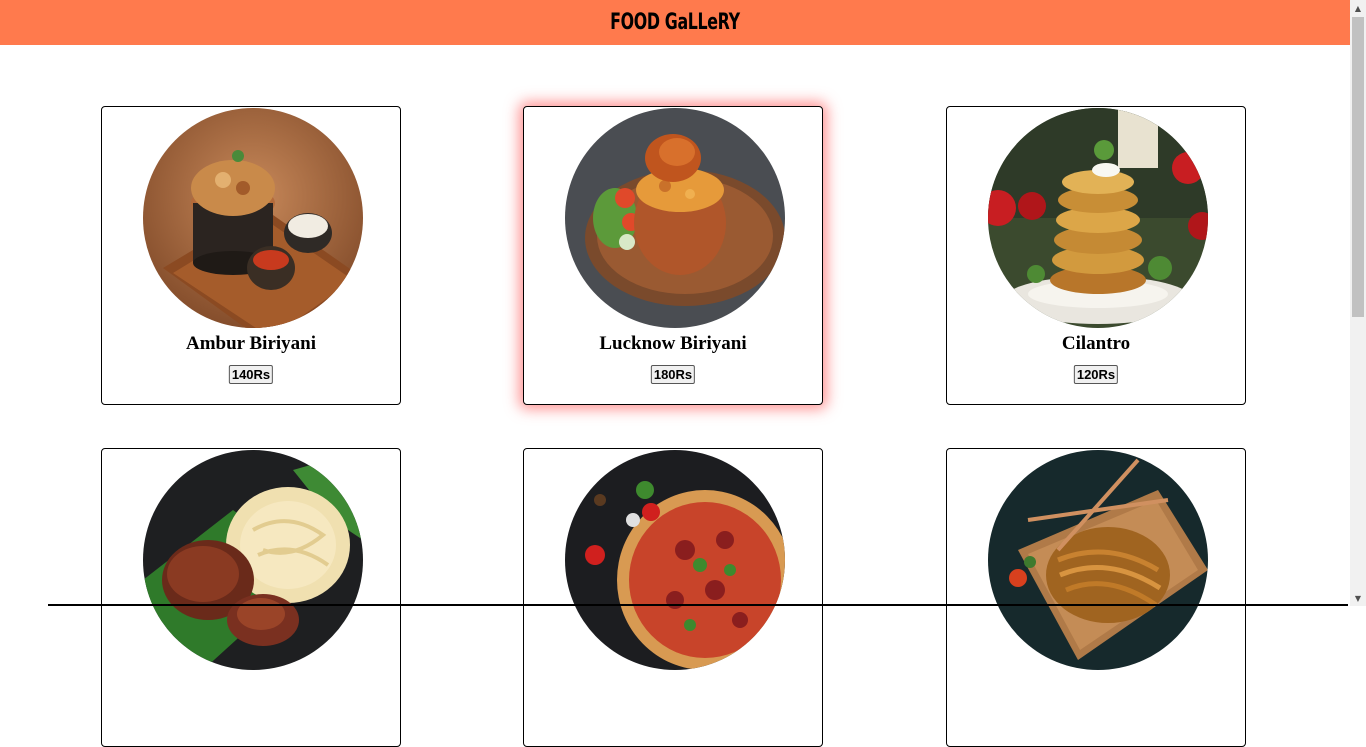 The image size is (1366, 747). I want to click on hash-brown-stack-image, so click(1098, 218).